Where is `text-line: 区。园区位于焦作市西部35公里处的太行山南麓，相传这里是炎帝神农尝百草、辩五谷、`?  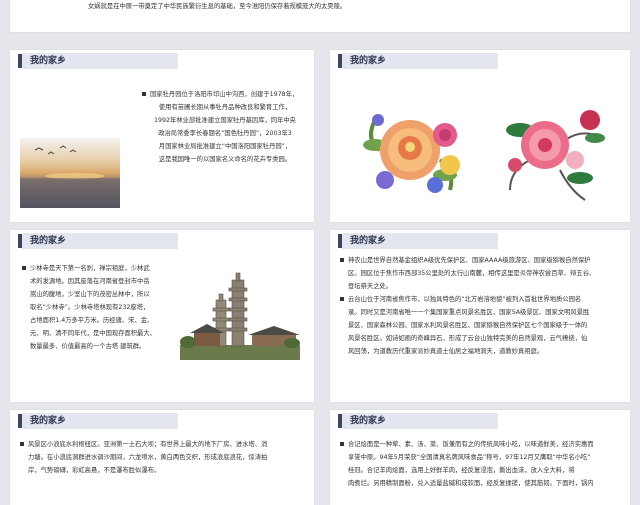
text-line: 区。园区位于焦作市西部35公里处的太行山南麓，相传这里是炎帝神农尝百草、辩五谷、 is located at coordinates (472, 273).